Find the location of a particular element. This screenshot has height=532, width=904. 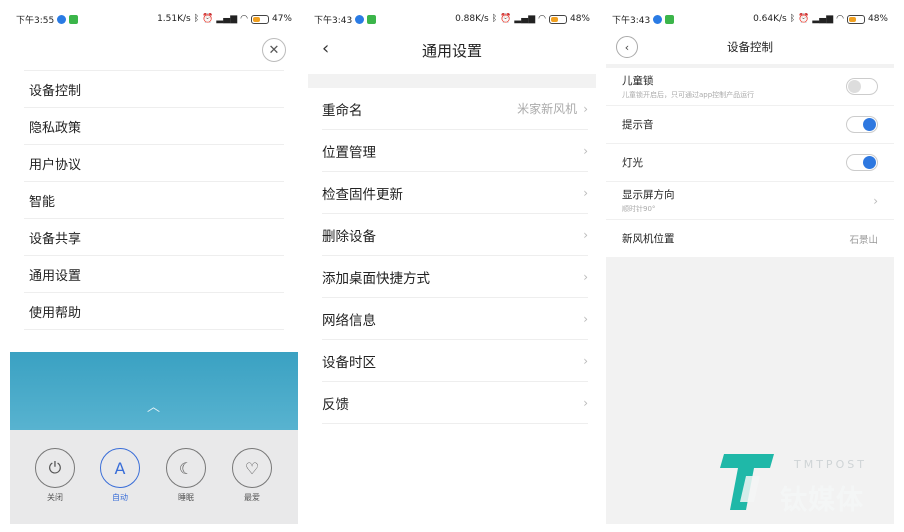

settings-item-label: 检查固件更新 is located at coordinates (362, 194).